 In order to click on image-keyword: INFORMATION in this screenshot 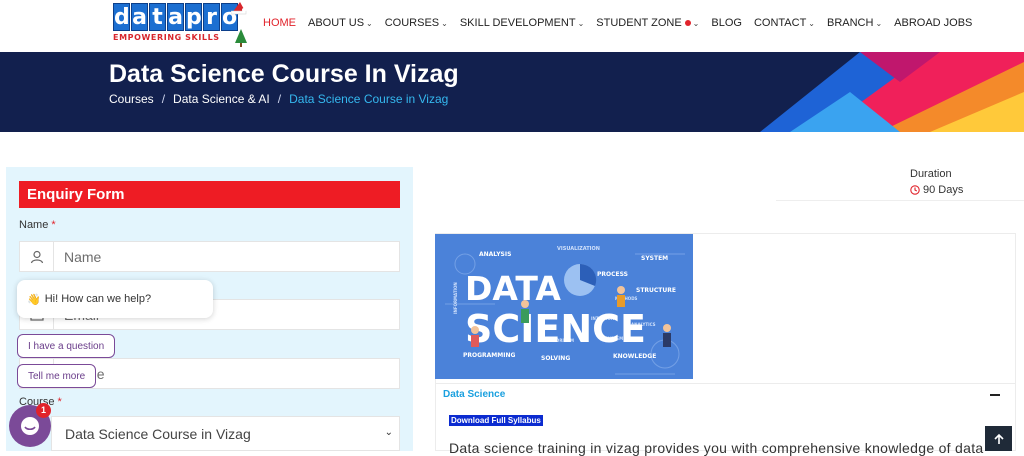, I will do `click(455, 298)`.